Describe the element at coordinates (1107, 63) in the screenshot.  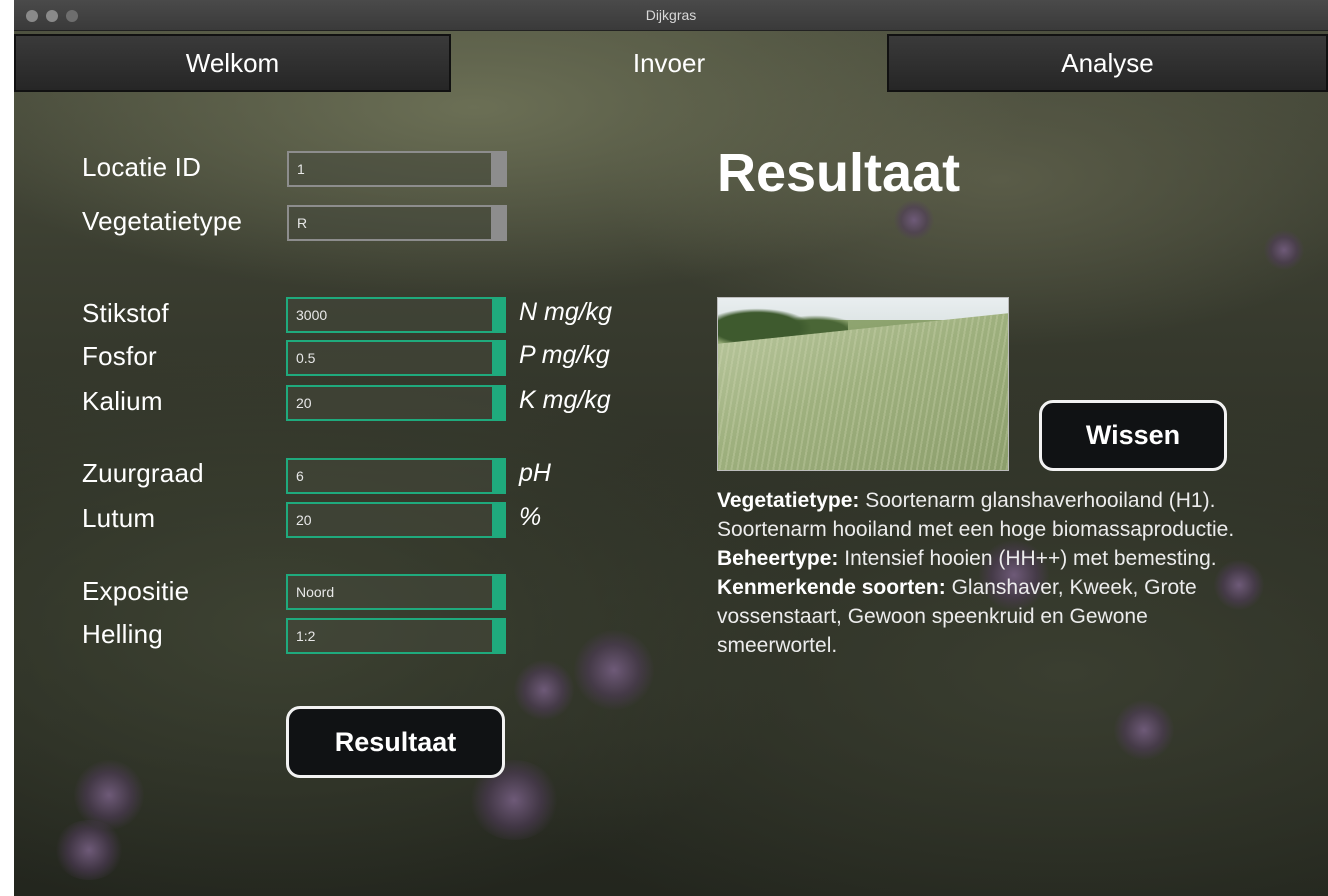
I see `tab-analyse: Analyse` at that location.